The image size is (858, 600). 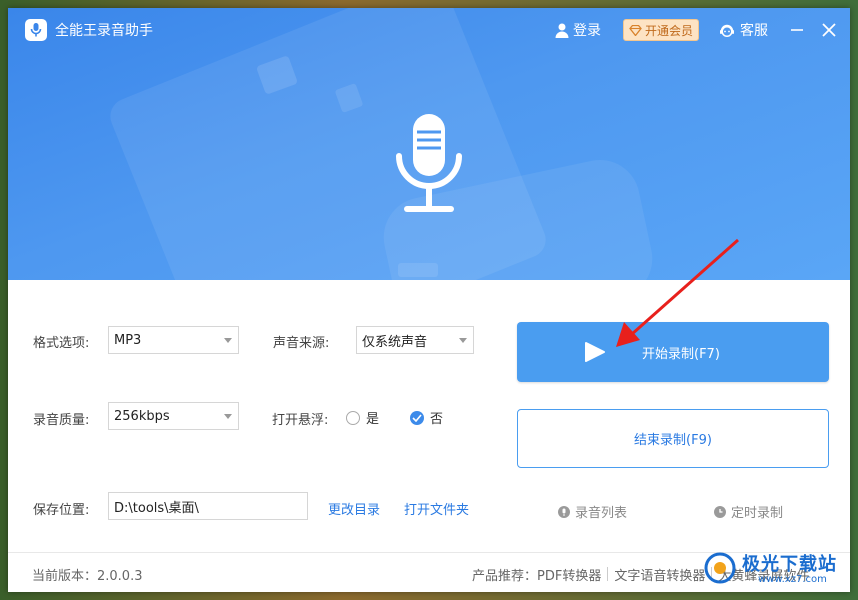 I want to click on record-list-label: 录音列表, so click(x=601, y=513).